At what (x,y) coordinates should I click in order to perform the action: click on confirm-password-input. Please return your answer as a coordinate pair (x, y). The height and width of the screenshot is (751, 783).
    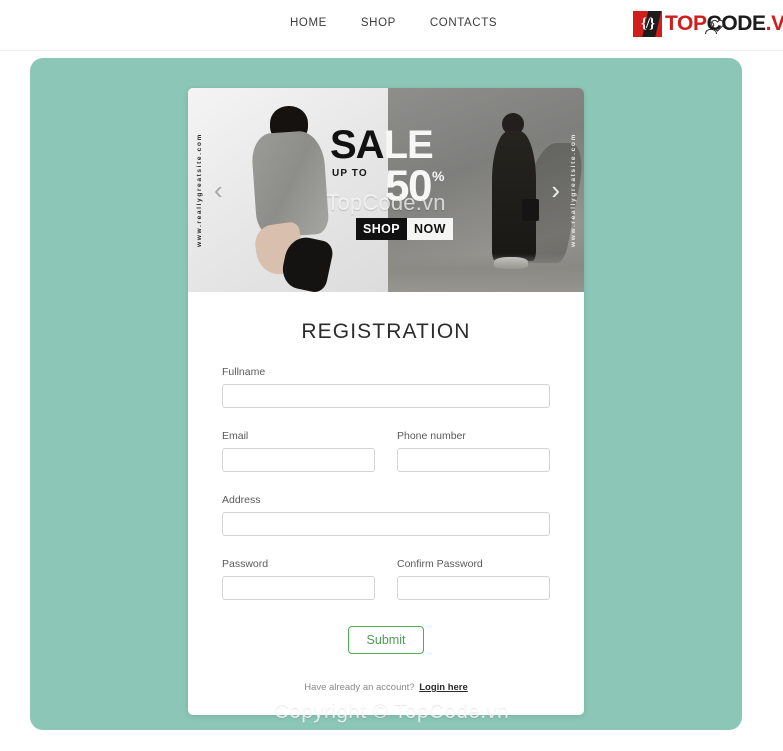
    Looking at the image, I should click on (473, 588).